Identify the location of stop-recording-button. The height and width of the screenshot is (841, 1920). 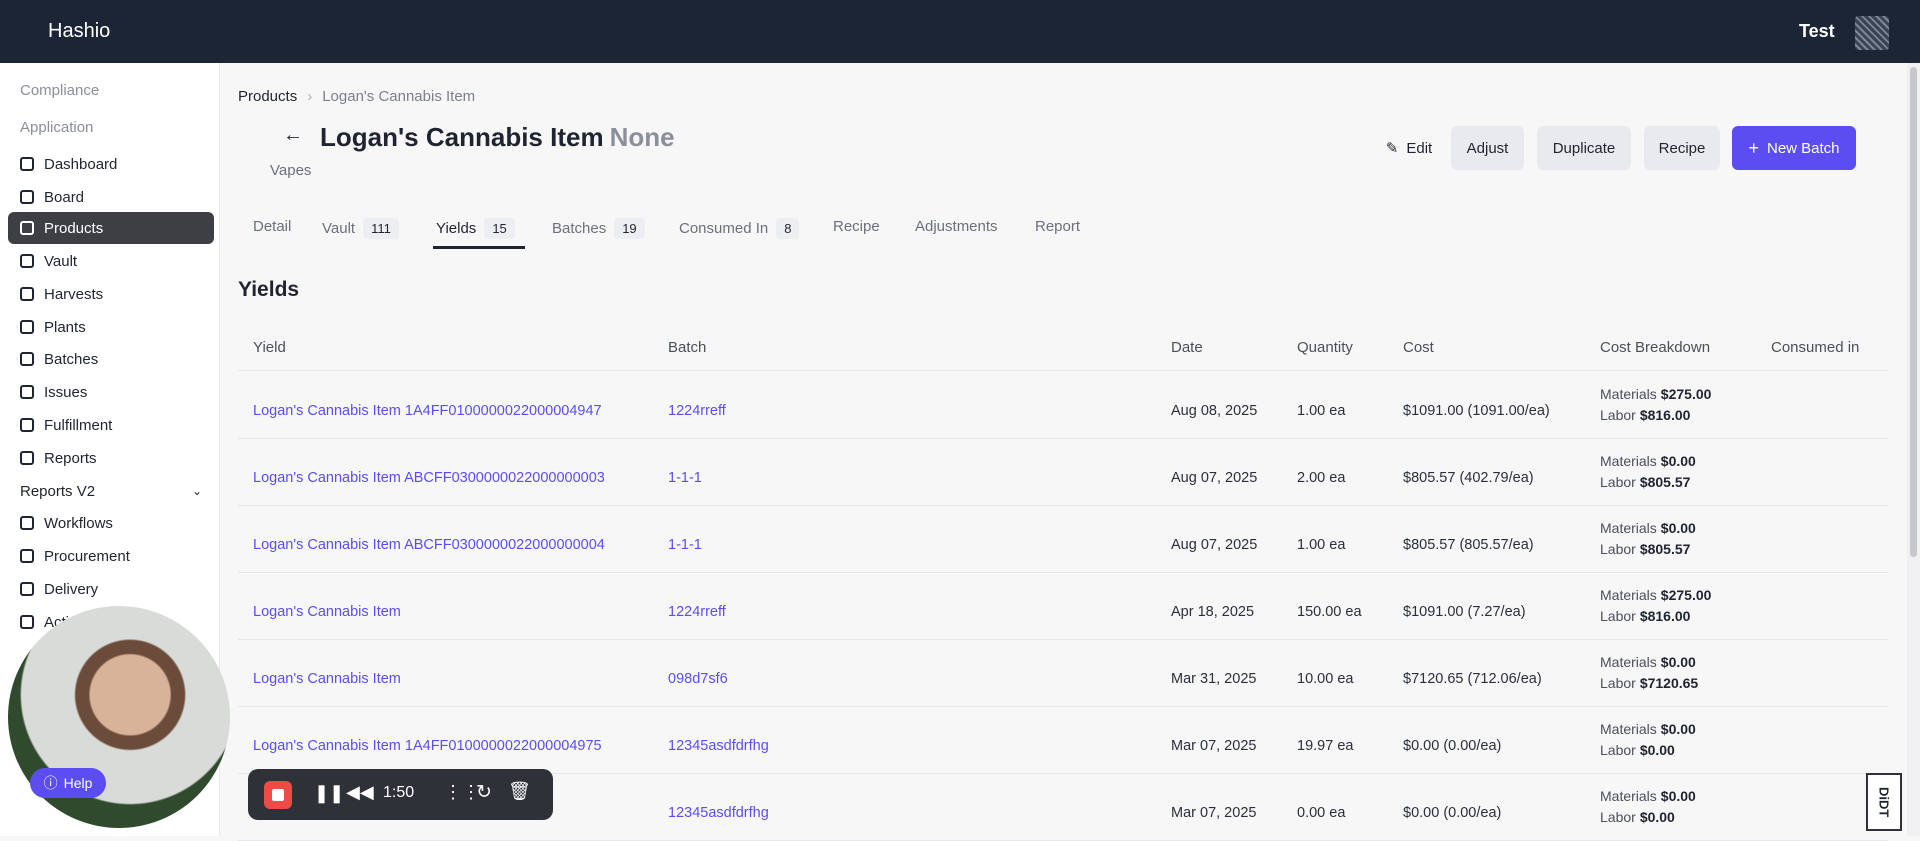
(278, 795).